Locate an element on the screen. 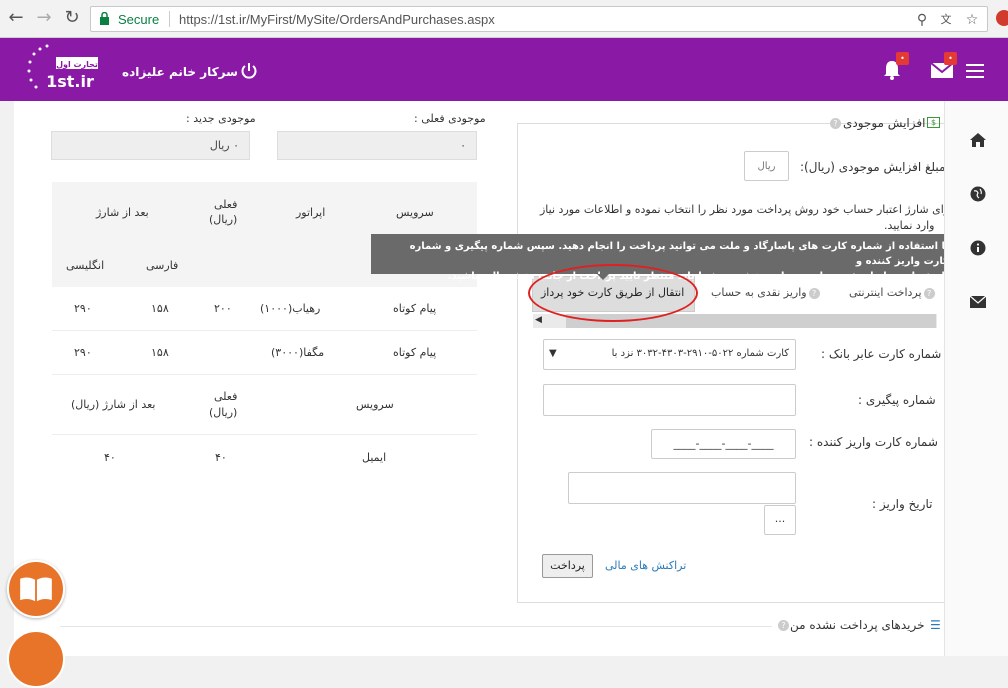 The height and width of the screenshot is (688, 1008). col-operator: اپراتور is located at coordinates (311, 212).